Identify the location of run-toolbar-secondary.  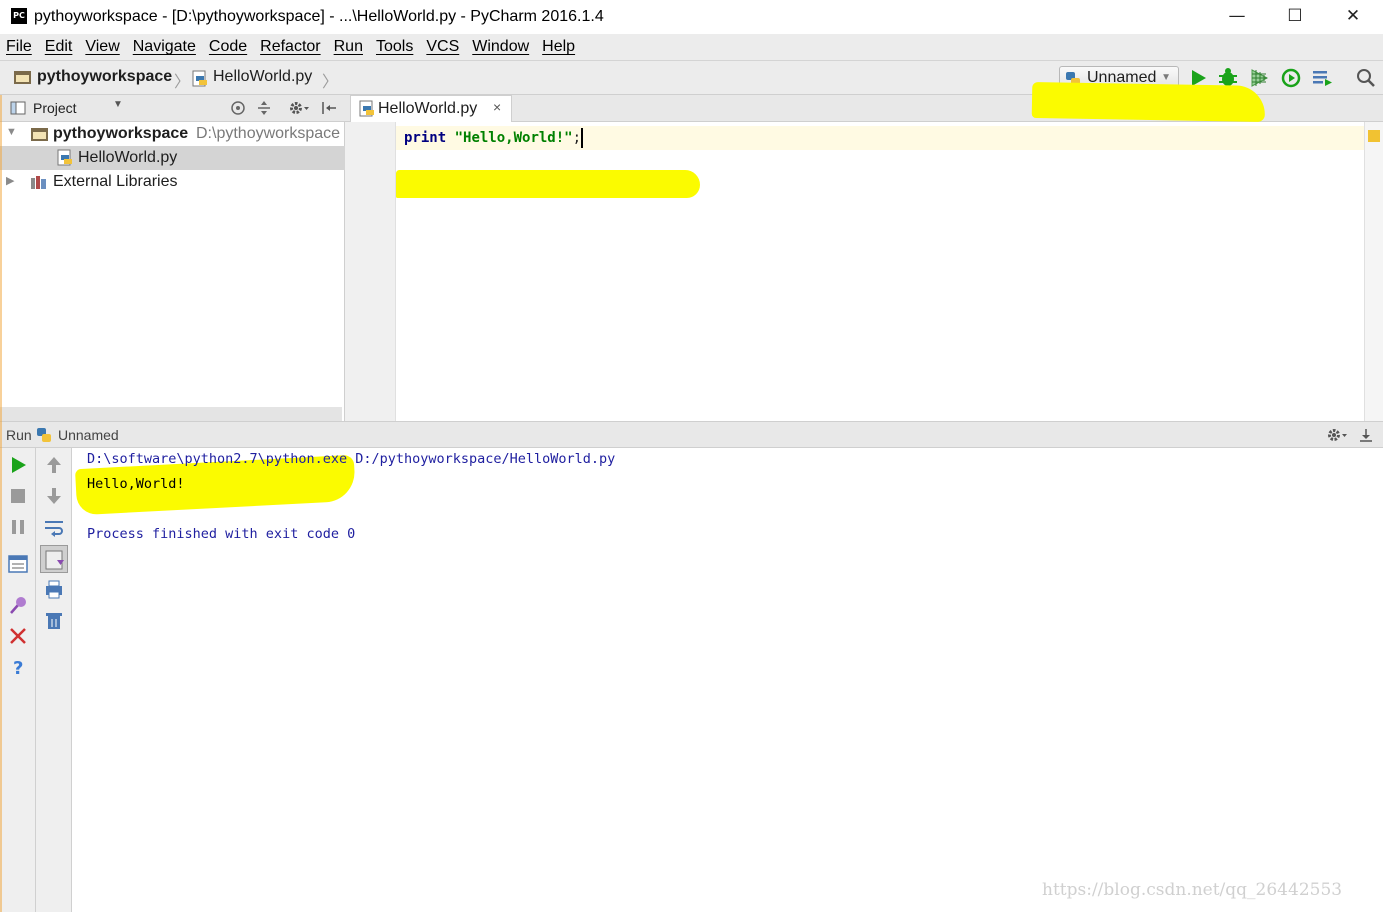
(54, 680).